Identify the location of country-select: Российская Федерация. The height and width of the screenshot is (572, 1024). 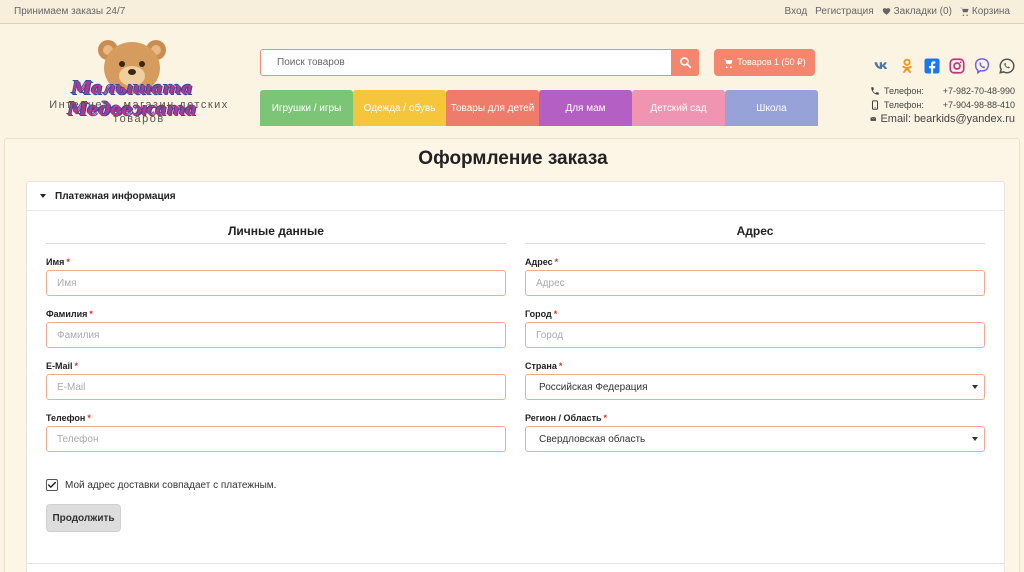
(755, 387).